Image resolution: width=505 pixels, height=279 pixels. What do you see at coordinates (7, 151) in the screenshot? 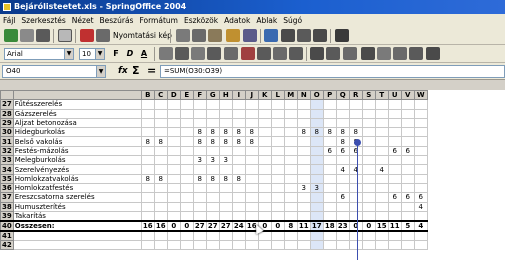
I see `row-header: 32` at bounding box center [7, 151].